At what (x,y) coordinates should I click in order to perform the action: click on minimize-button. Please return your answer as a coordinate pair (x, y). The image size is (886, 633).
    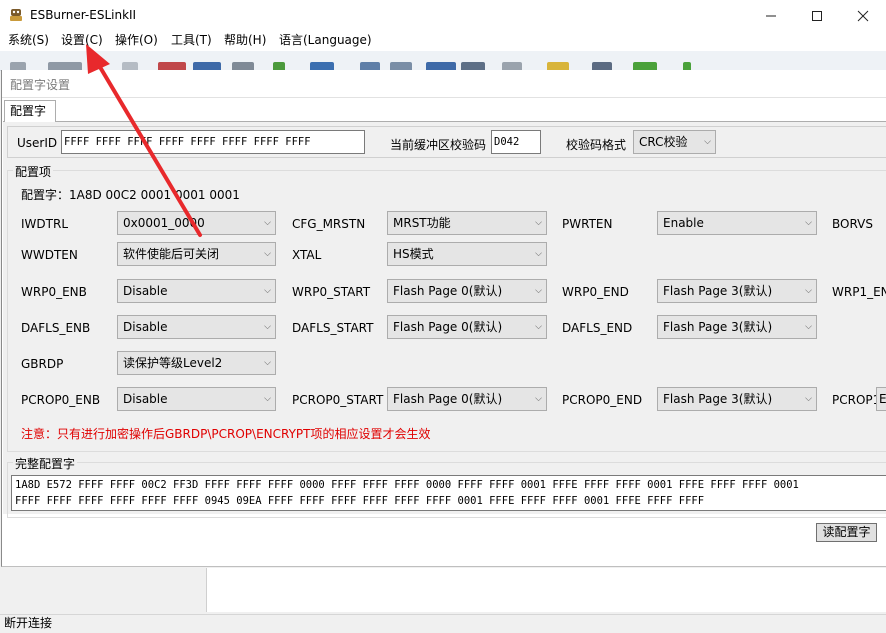
    Looking at the image, I should click on (771, 15).